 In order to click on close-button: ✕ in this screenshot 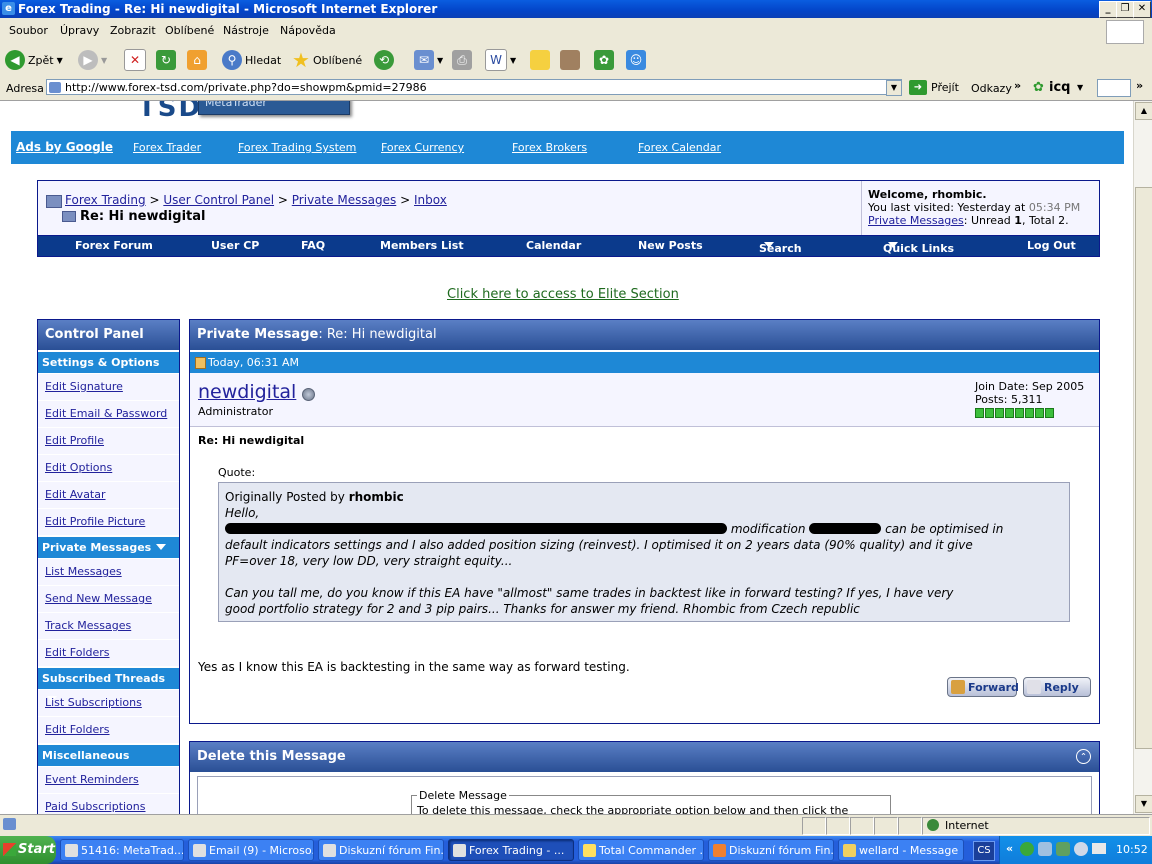, I will do `click(1142, 9)`.